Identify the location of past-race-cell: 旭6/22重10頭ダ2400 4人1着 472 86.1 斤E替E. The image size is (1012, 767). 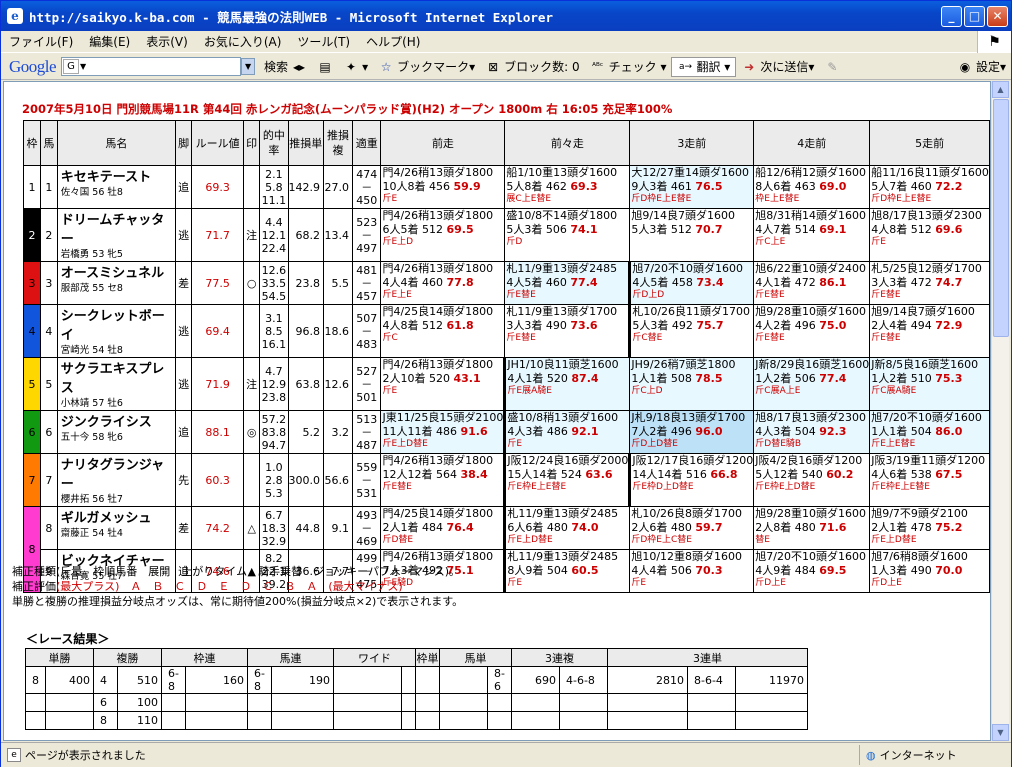
(812, 283).